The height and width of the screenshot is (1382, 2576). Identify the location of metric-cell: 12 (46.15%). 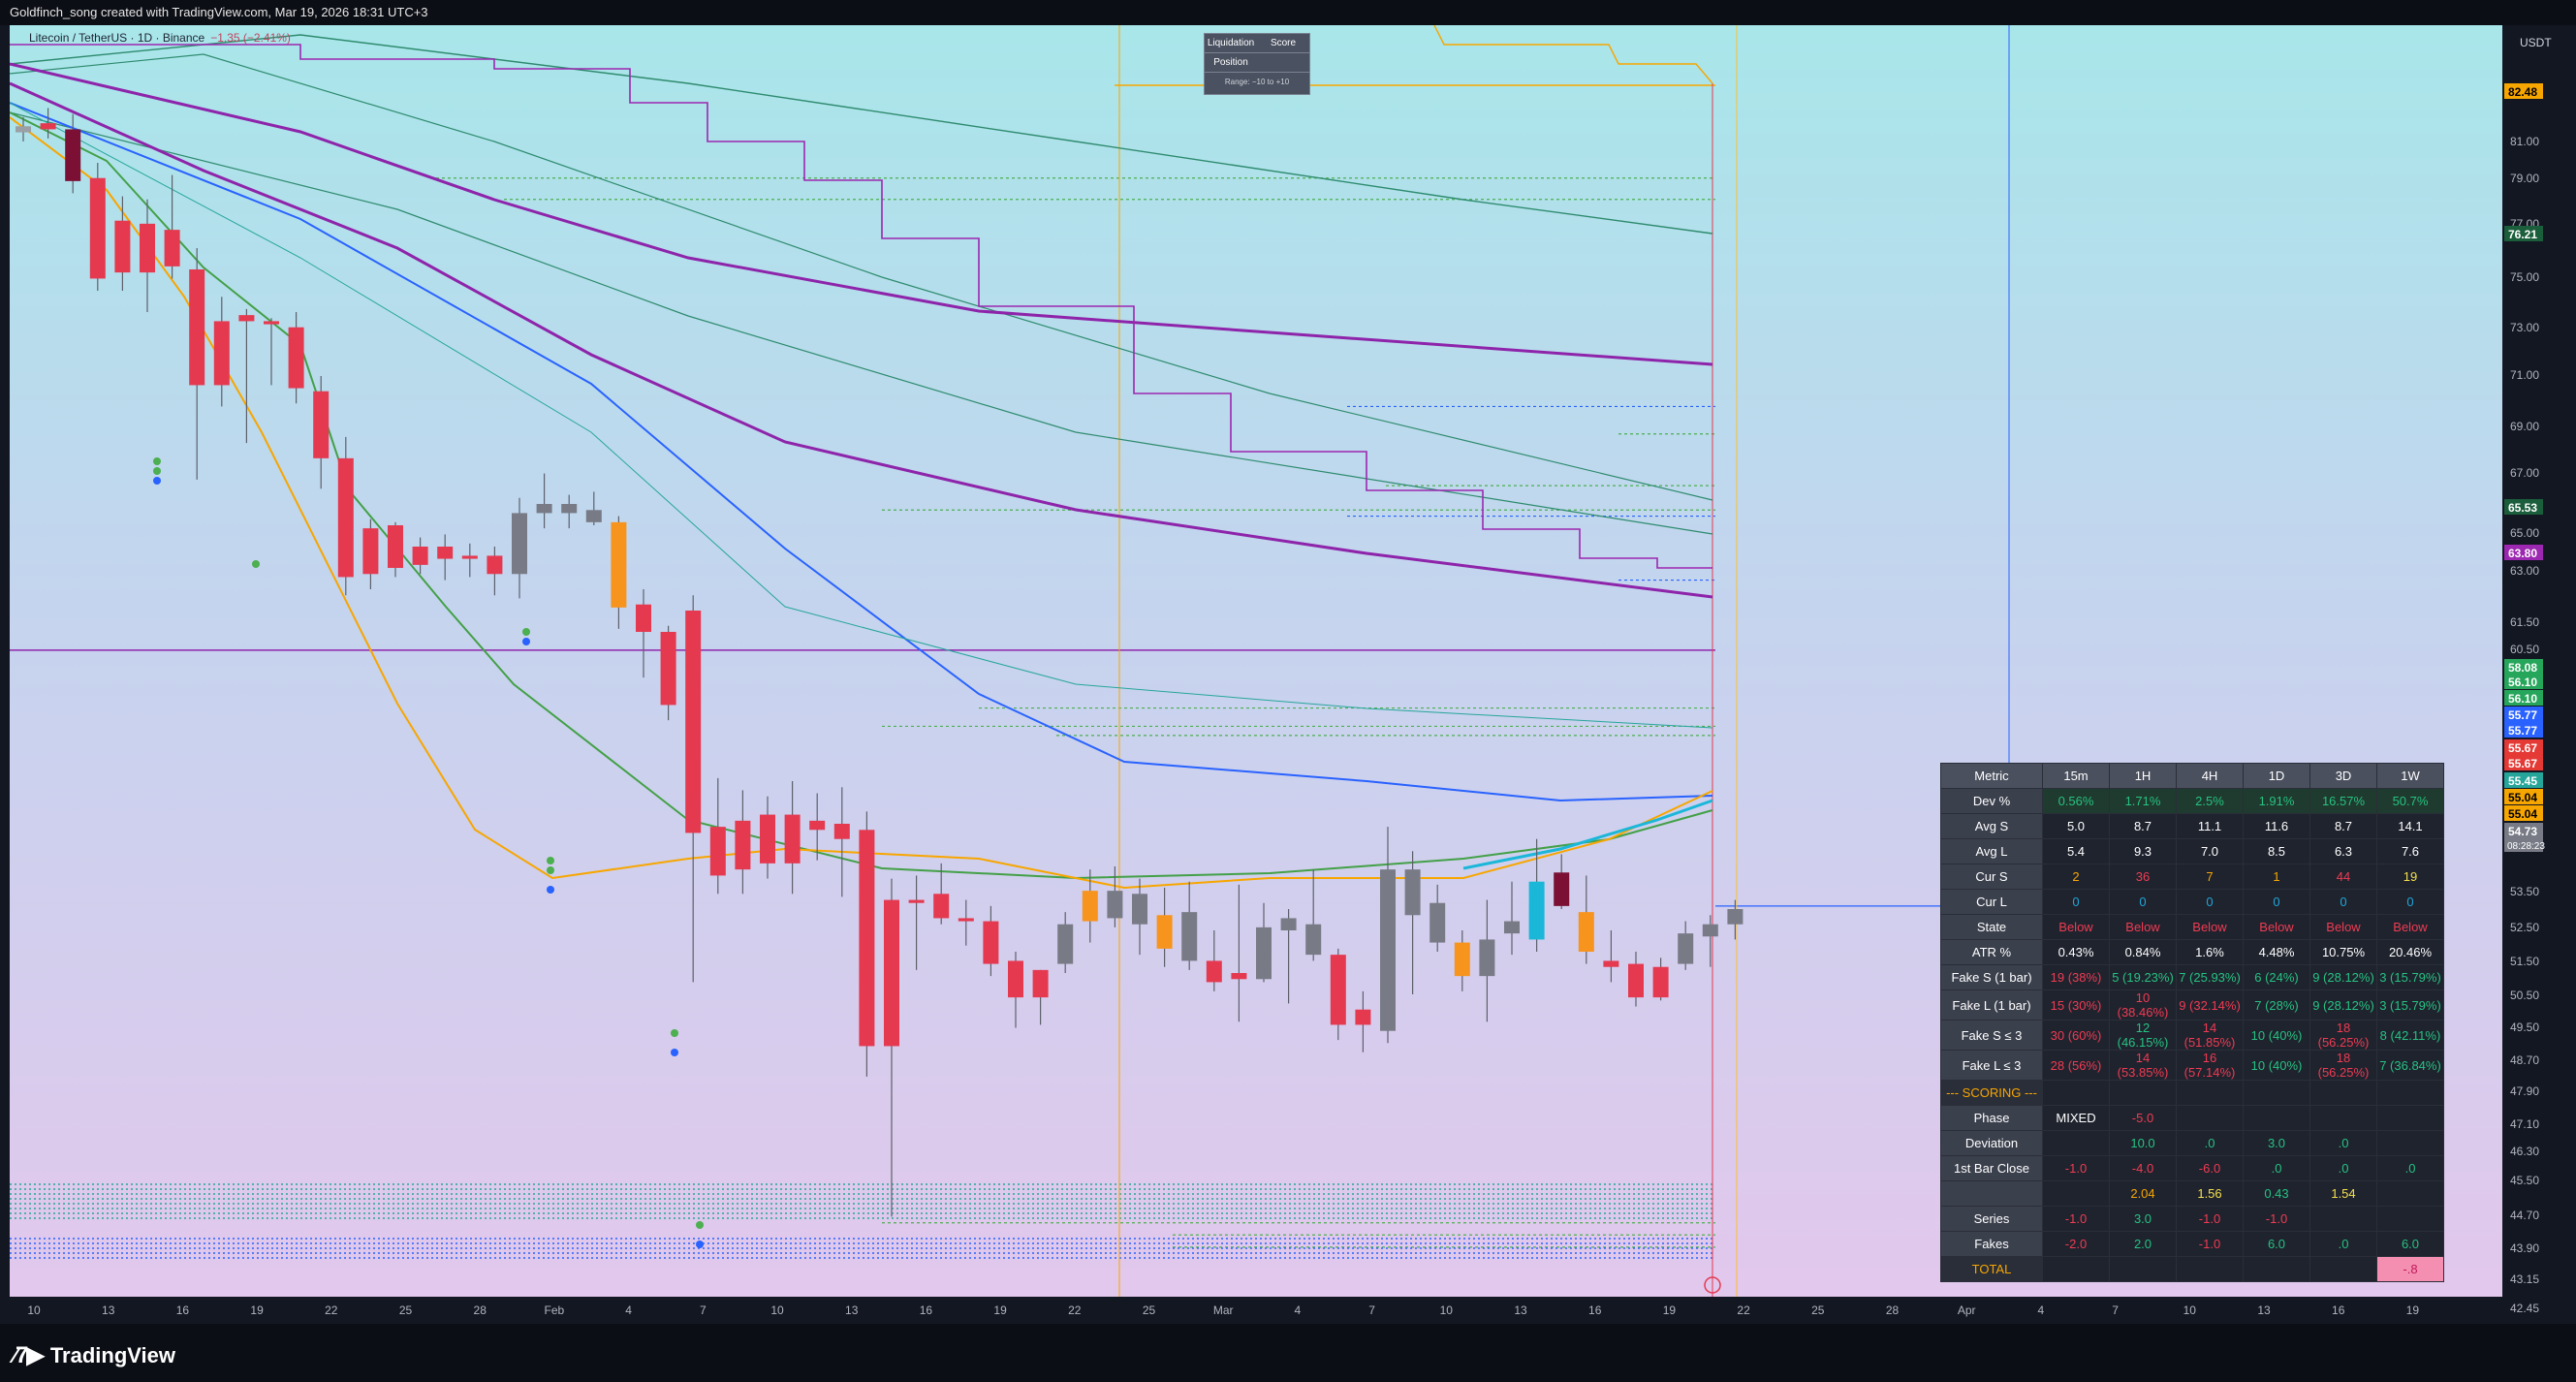
(2143, 1035).